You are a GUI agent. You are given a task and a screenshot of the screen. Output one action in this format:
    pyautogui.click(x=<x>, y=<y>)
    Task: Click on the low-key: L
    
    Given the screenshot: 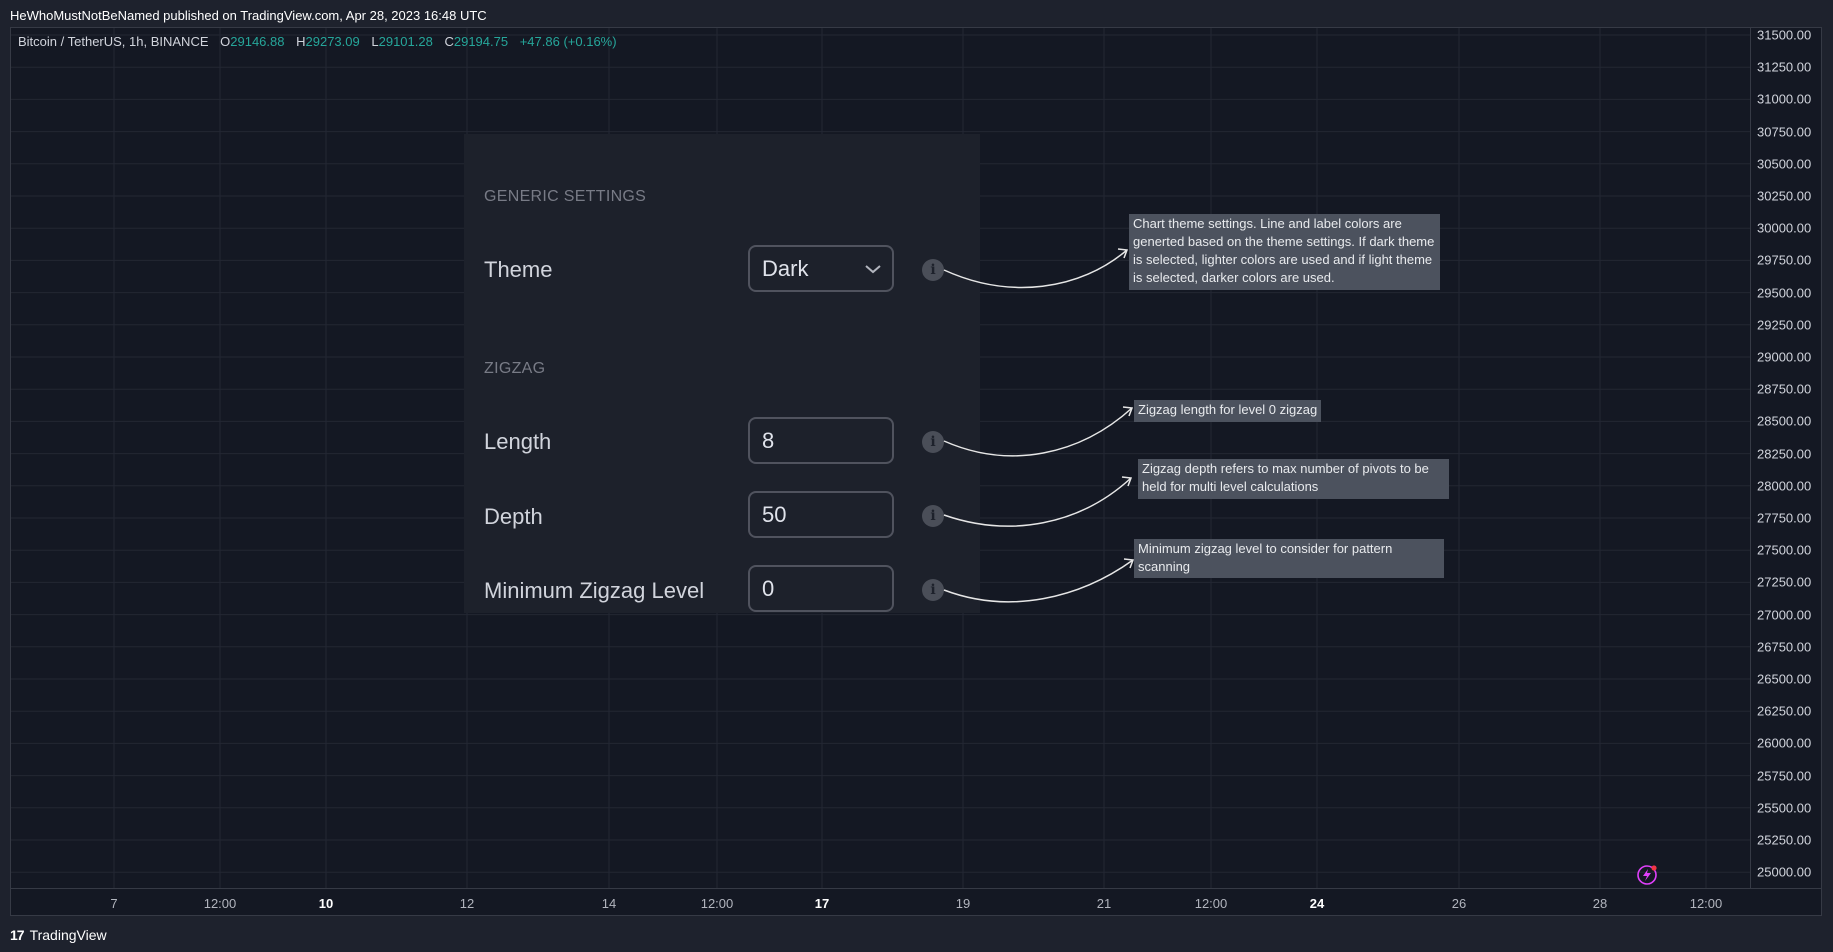 What is the action you would take?
    pyautogui.click(x=375, y=41)
    